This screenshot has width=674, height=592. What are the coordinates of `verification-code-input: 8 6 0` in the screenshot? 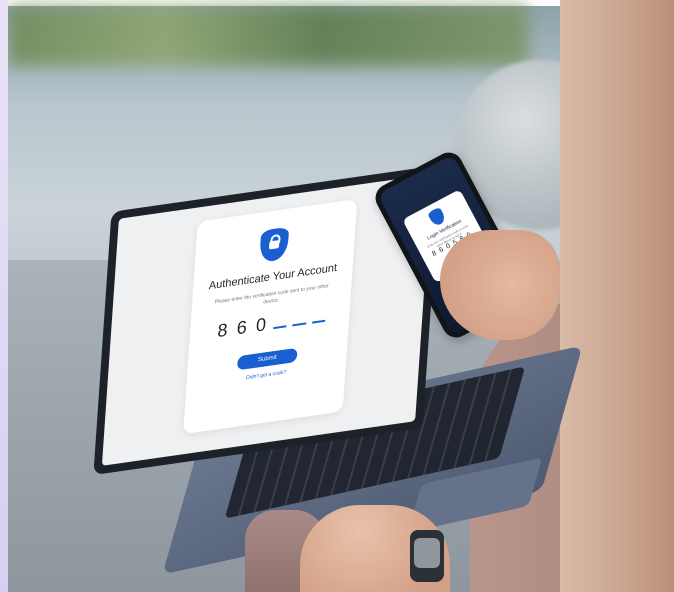 It's located at (270, 326).